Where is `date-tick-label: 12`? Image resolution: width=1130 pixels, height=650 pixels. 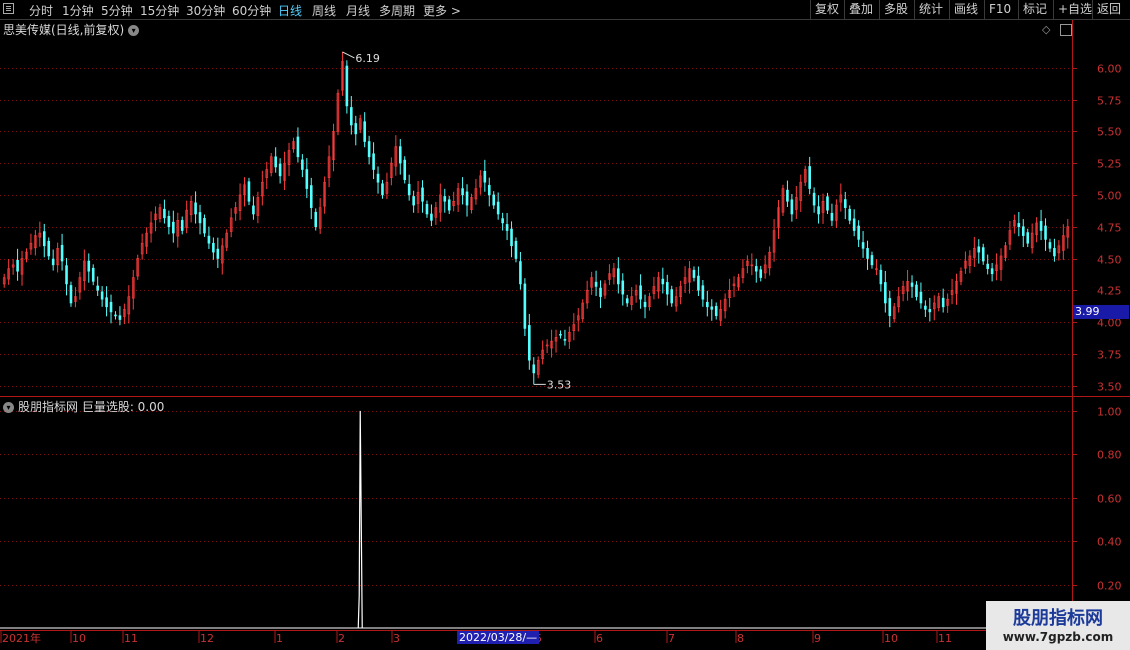 date-tick-label: 12 is located at coordinates (207, 638).